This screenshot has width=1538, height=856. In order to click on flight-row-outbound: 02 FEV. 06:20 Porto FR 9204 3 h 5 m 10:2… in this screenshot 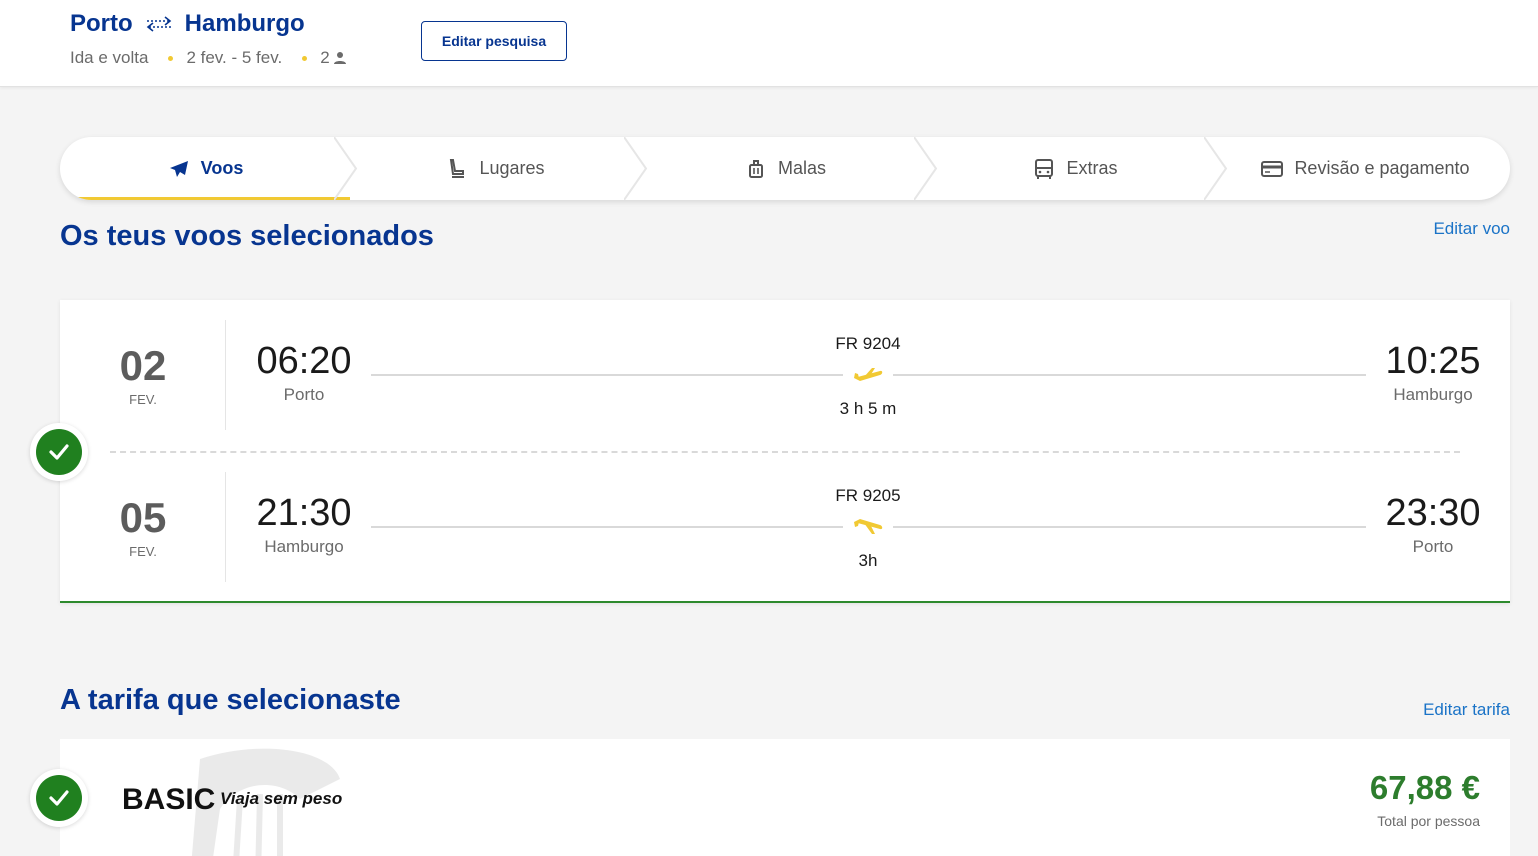, I will do `click(785, 380)`.